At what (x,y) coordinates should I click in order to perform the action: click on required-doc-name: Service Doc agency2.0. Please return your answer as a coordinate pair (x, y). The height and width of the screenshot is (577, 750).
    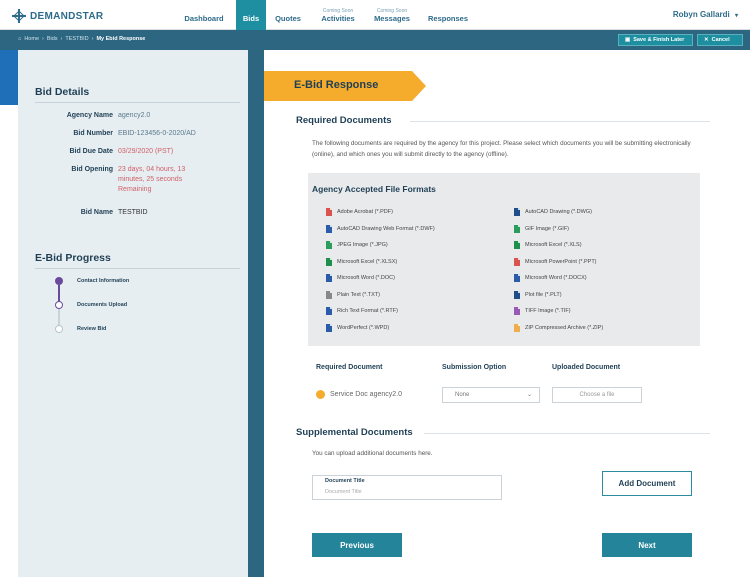
    Looking at the image, I should click on (366, 394).